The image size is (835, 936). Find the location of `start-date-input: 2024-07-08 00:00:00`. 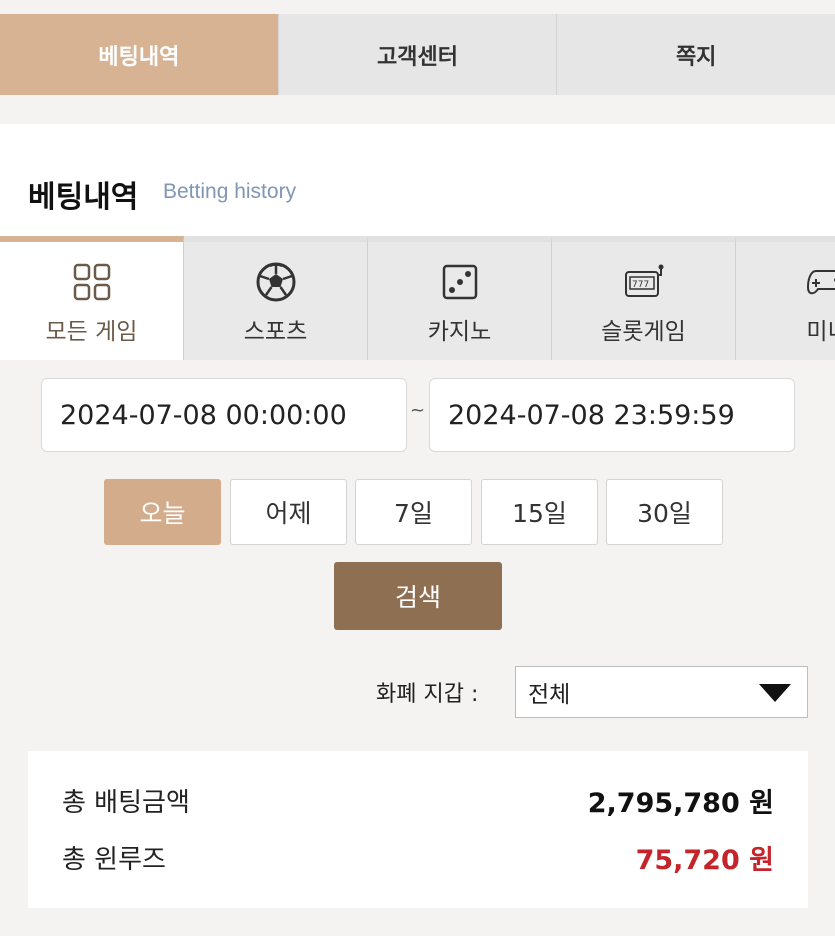

start-date-input: 2024-07-08 00:00:00 is located at coordinates (224, 415).